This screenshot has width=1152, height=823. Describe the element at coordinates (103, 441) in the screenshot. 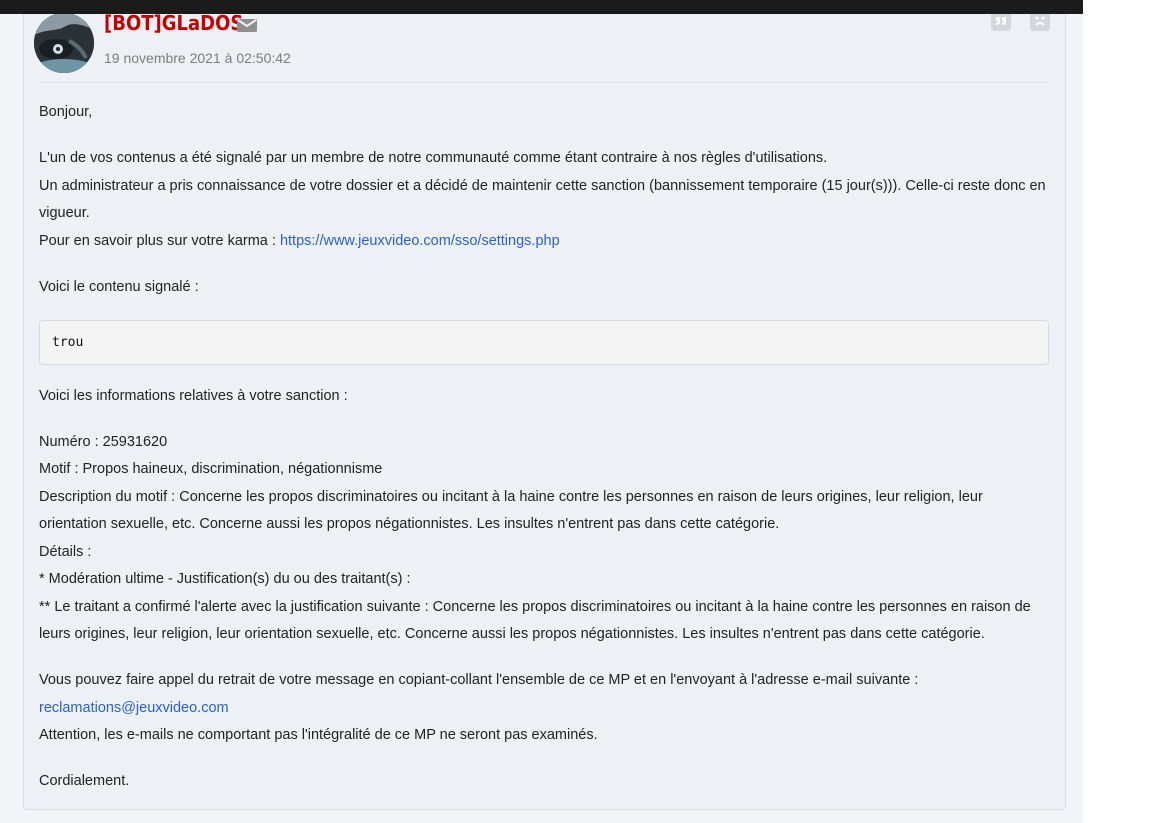

I see `sanction-number: Numéro : 25931620` at that location.